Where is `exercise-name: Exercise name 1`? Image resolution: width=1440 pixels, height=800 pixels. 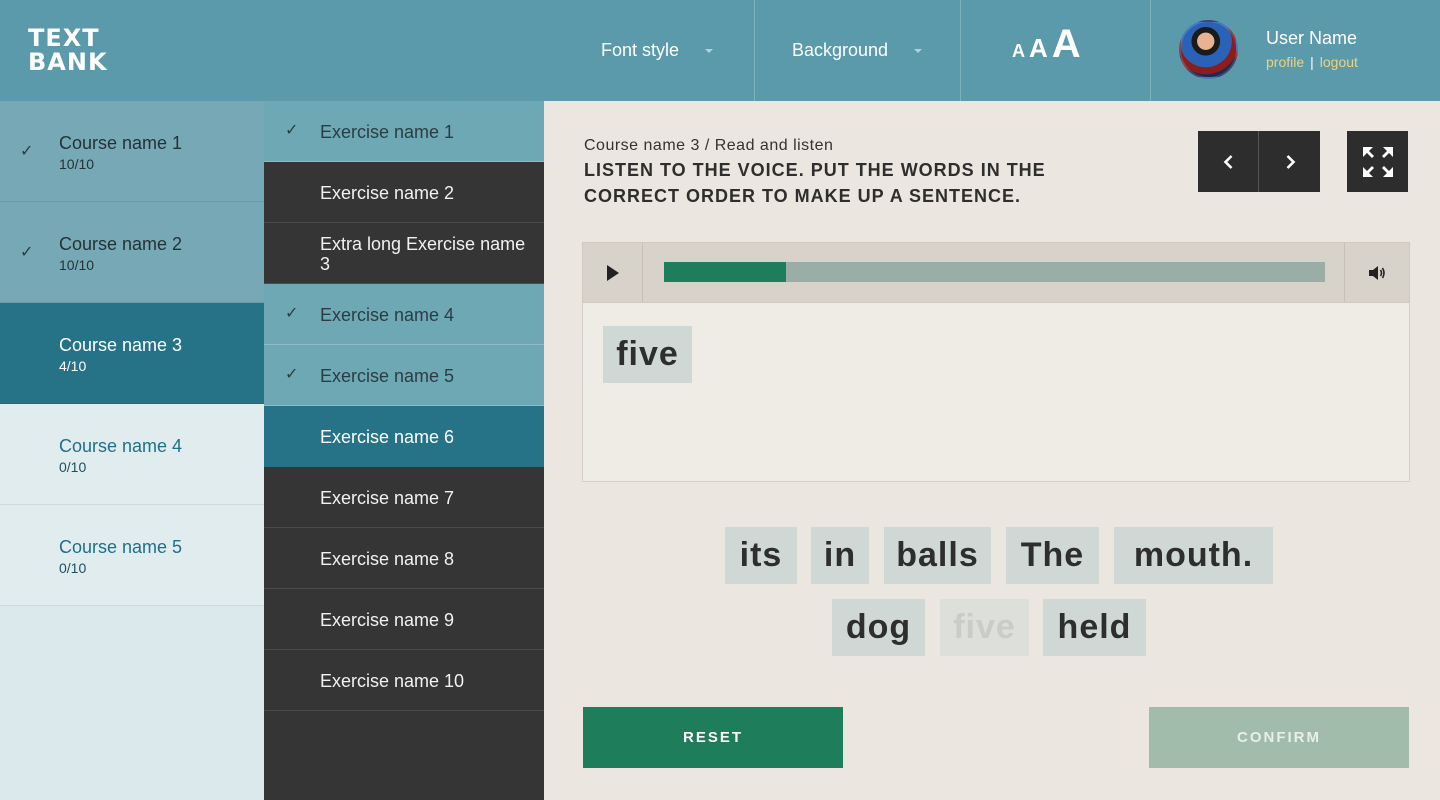 exercise-name: Exercise name 1 is located at coordinates (387, 131).